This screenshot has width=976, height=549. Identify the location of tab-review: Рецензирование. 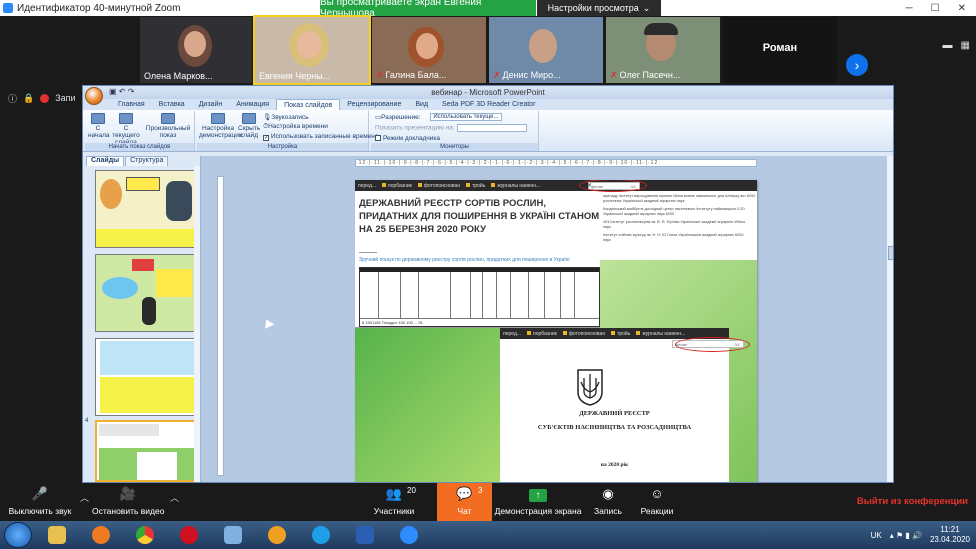
(374, 104).